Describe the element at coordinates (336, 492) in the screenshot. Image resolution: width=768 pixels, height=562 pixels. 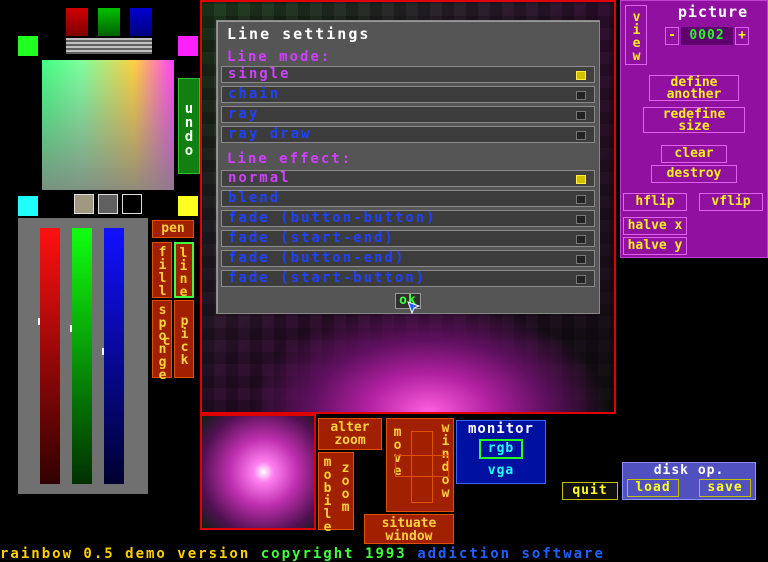
I see `mobile-zoom-button: mobile zoom` at that location.